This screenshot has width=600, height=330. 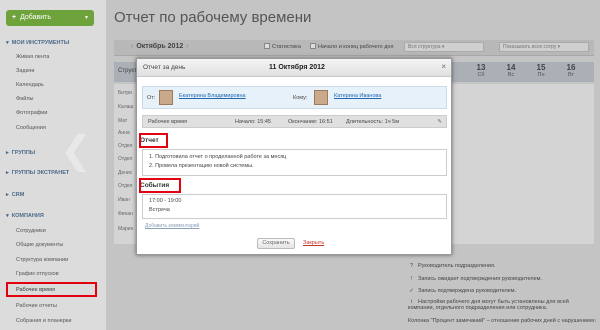 I want to click on sidebar-item-employees: Сотрудники, so click(x=31, y=231).